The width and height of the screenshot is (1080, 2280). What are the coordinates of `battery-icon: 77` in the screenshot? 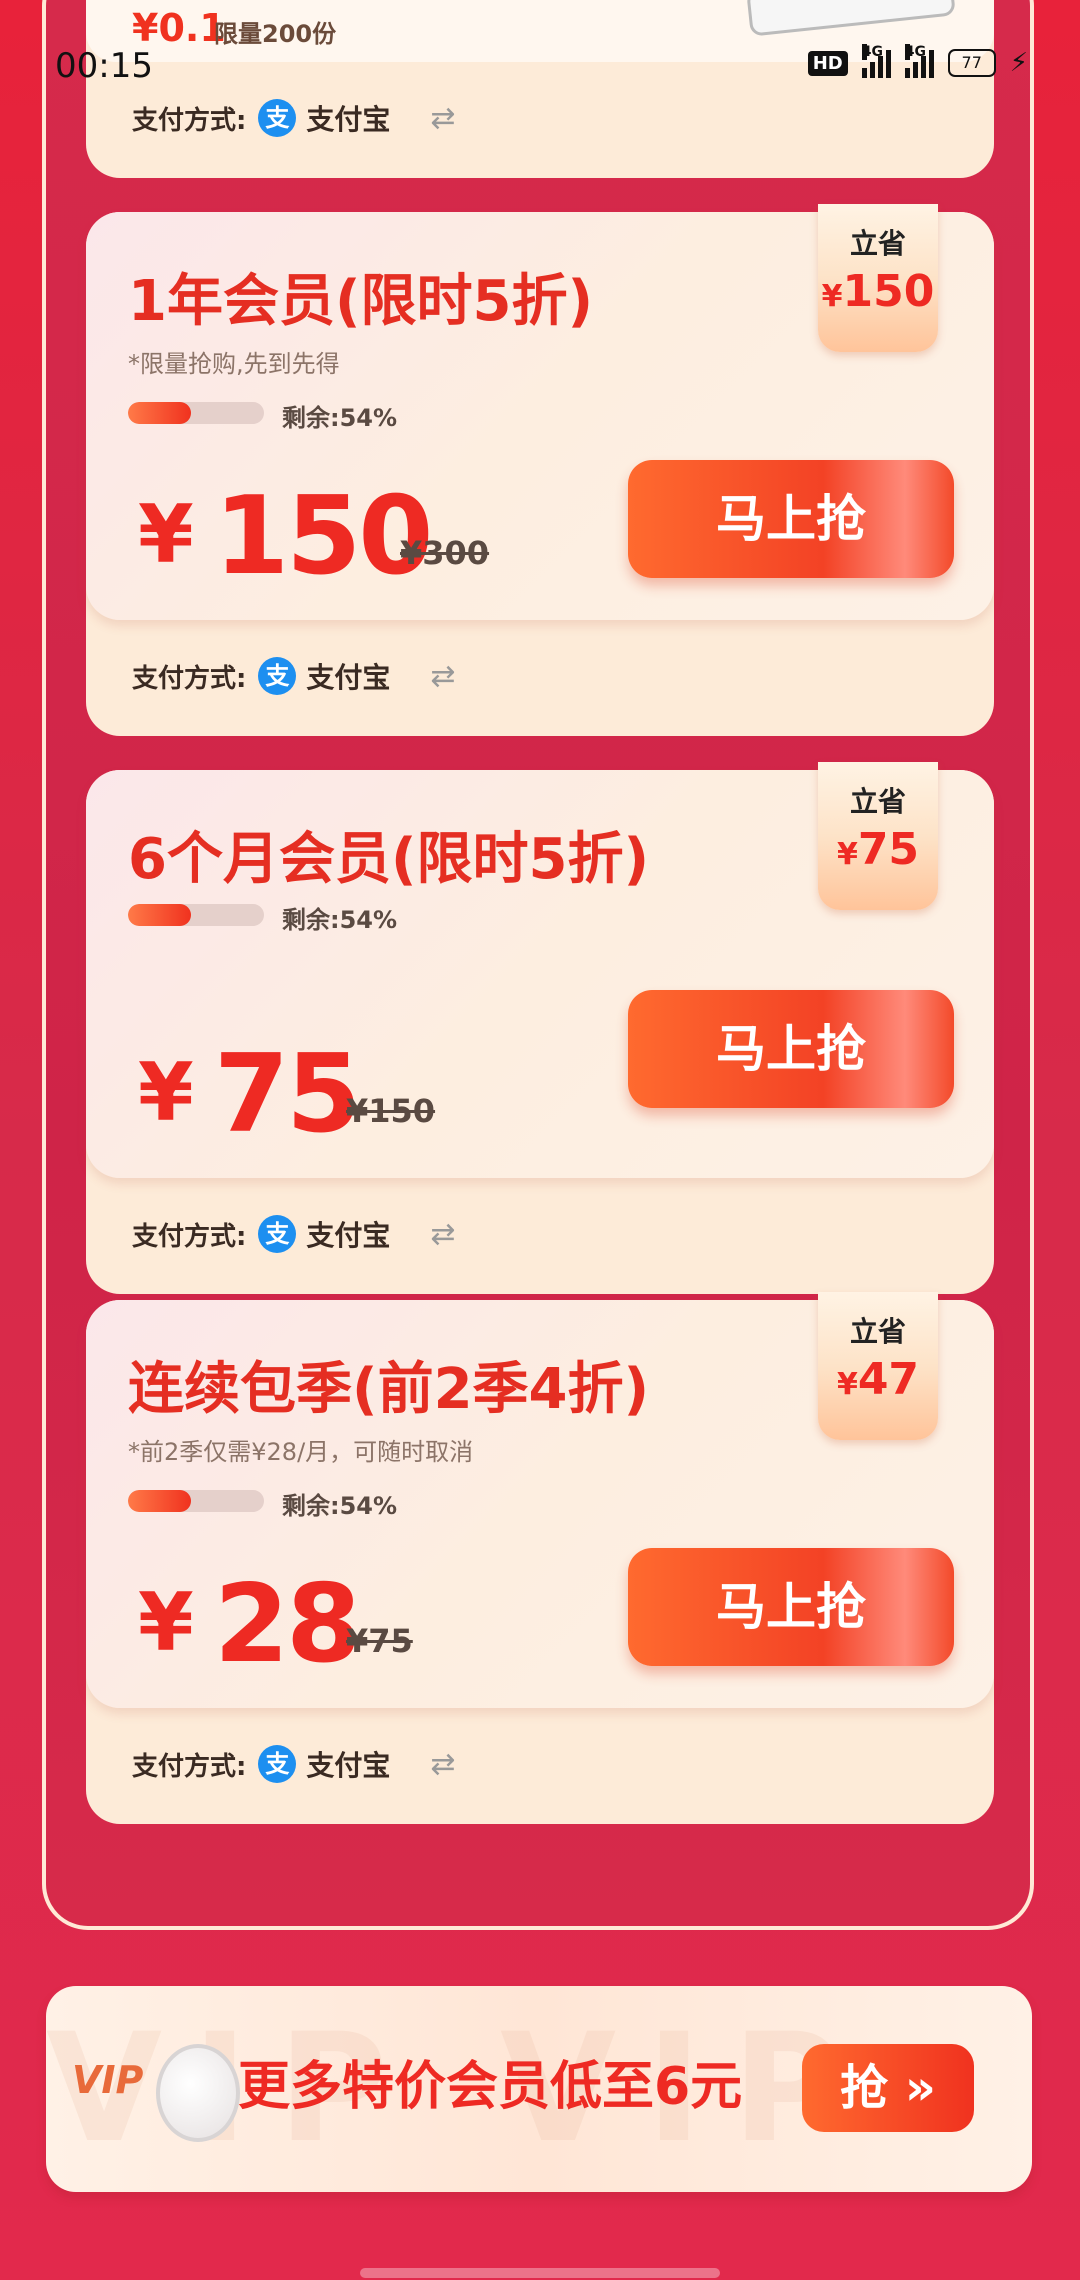 It's located at (971, 63).